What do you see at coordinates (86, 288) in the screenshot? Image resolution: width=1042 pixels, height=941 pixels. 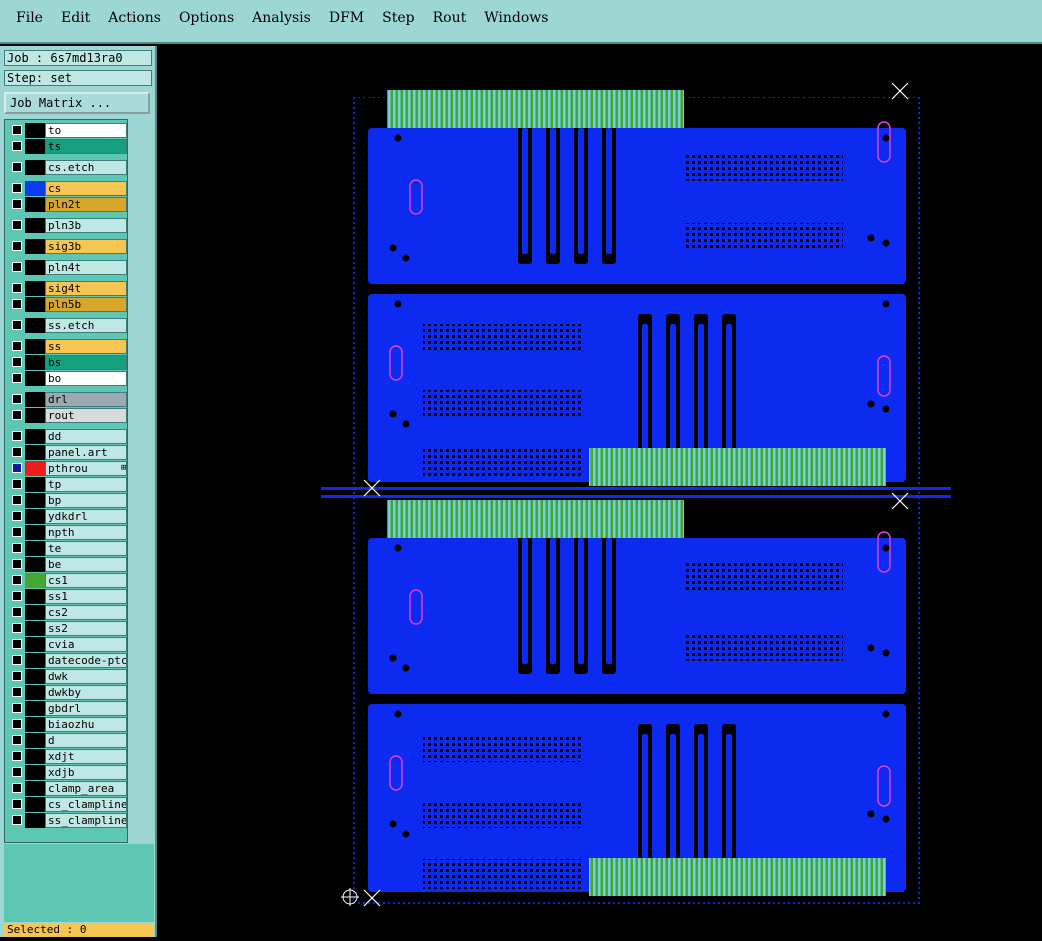 I see `layer-name: sig4t` at bounding box center [86, 288].